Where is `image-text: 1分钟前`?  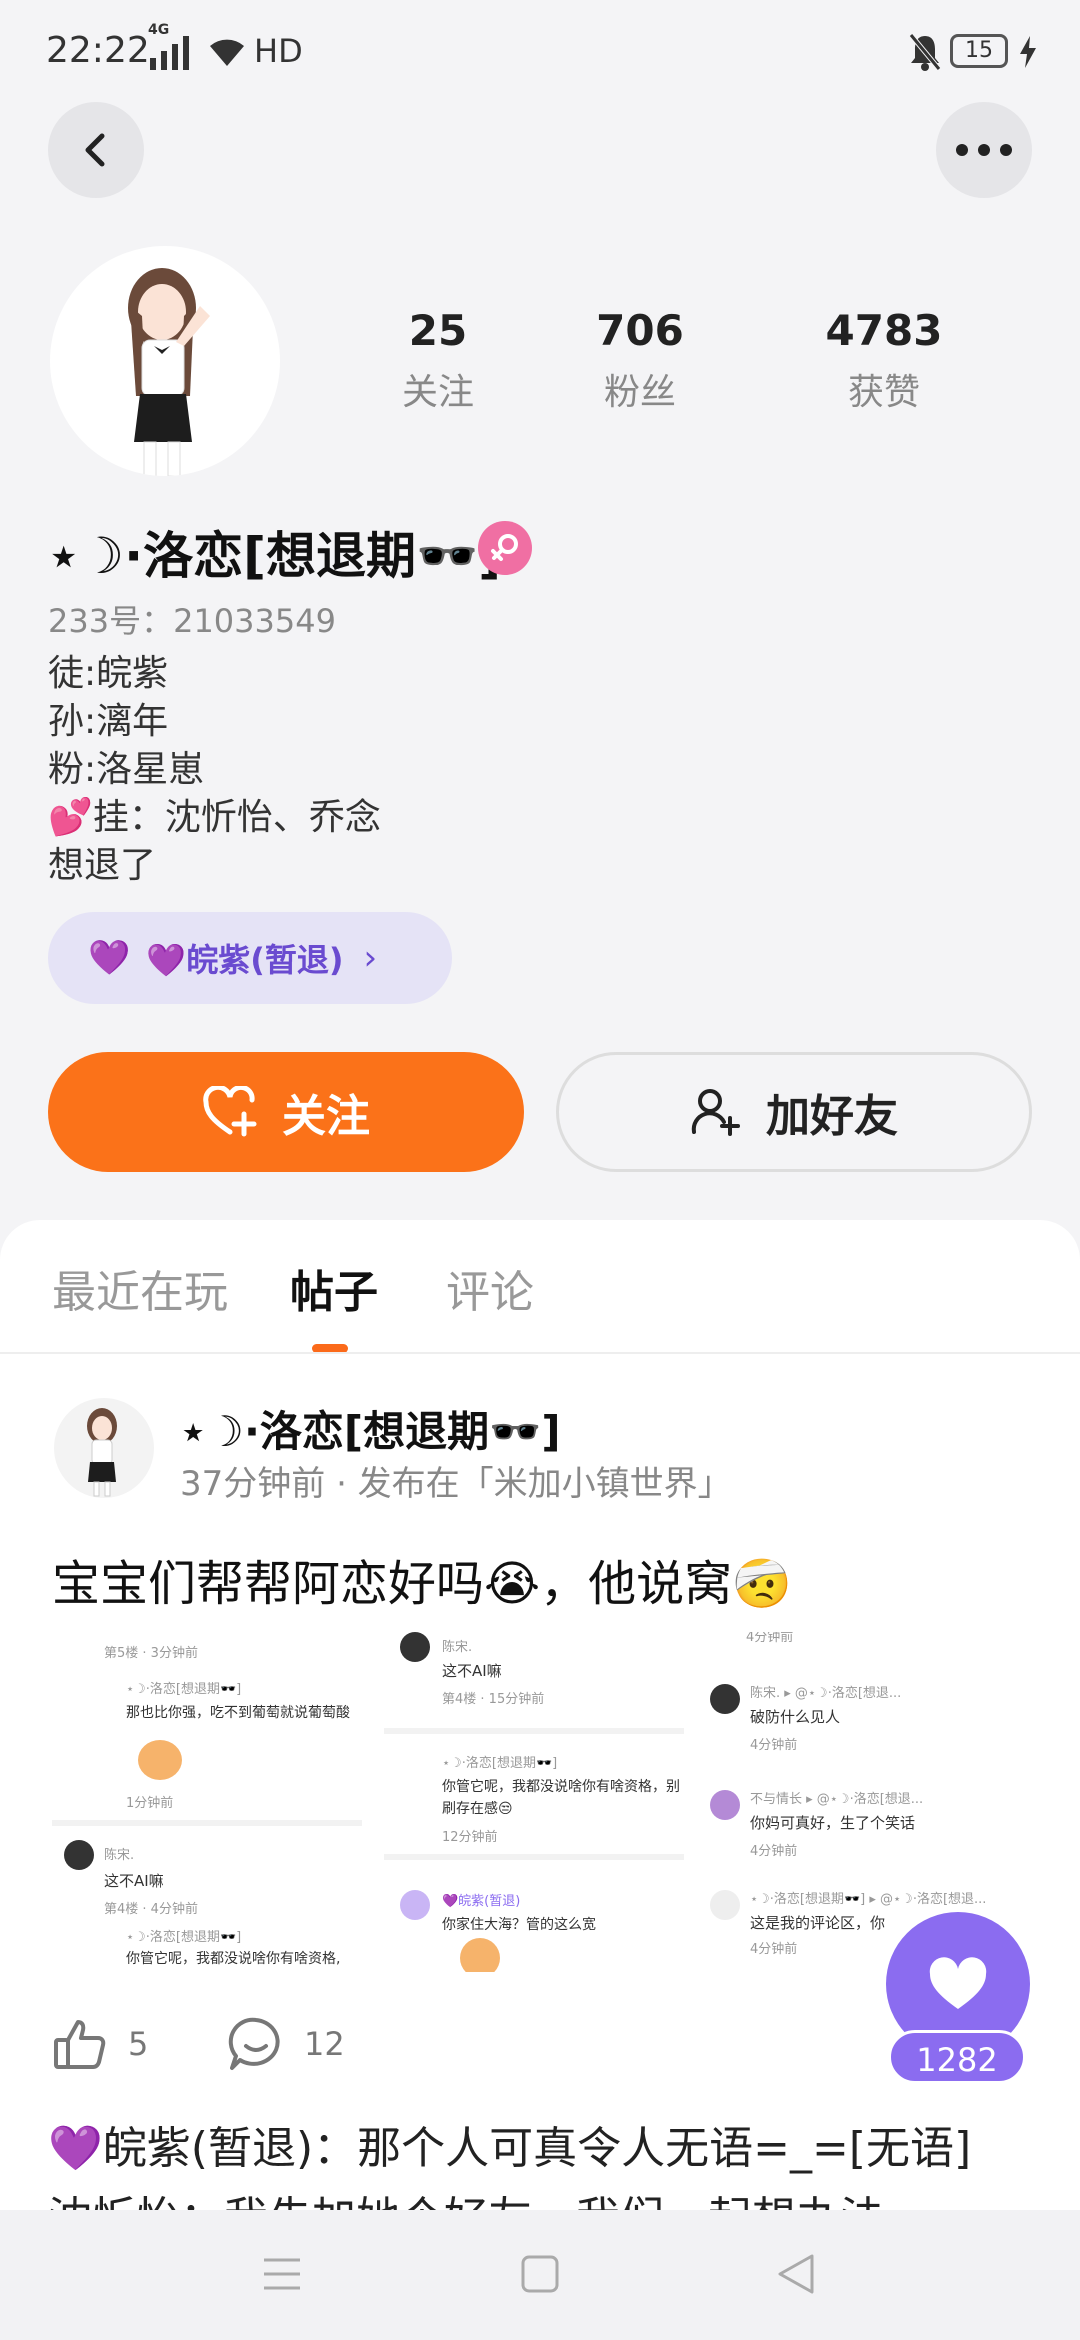
image-text: 1分钟前 is located at coordinates (150, 1803).